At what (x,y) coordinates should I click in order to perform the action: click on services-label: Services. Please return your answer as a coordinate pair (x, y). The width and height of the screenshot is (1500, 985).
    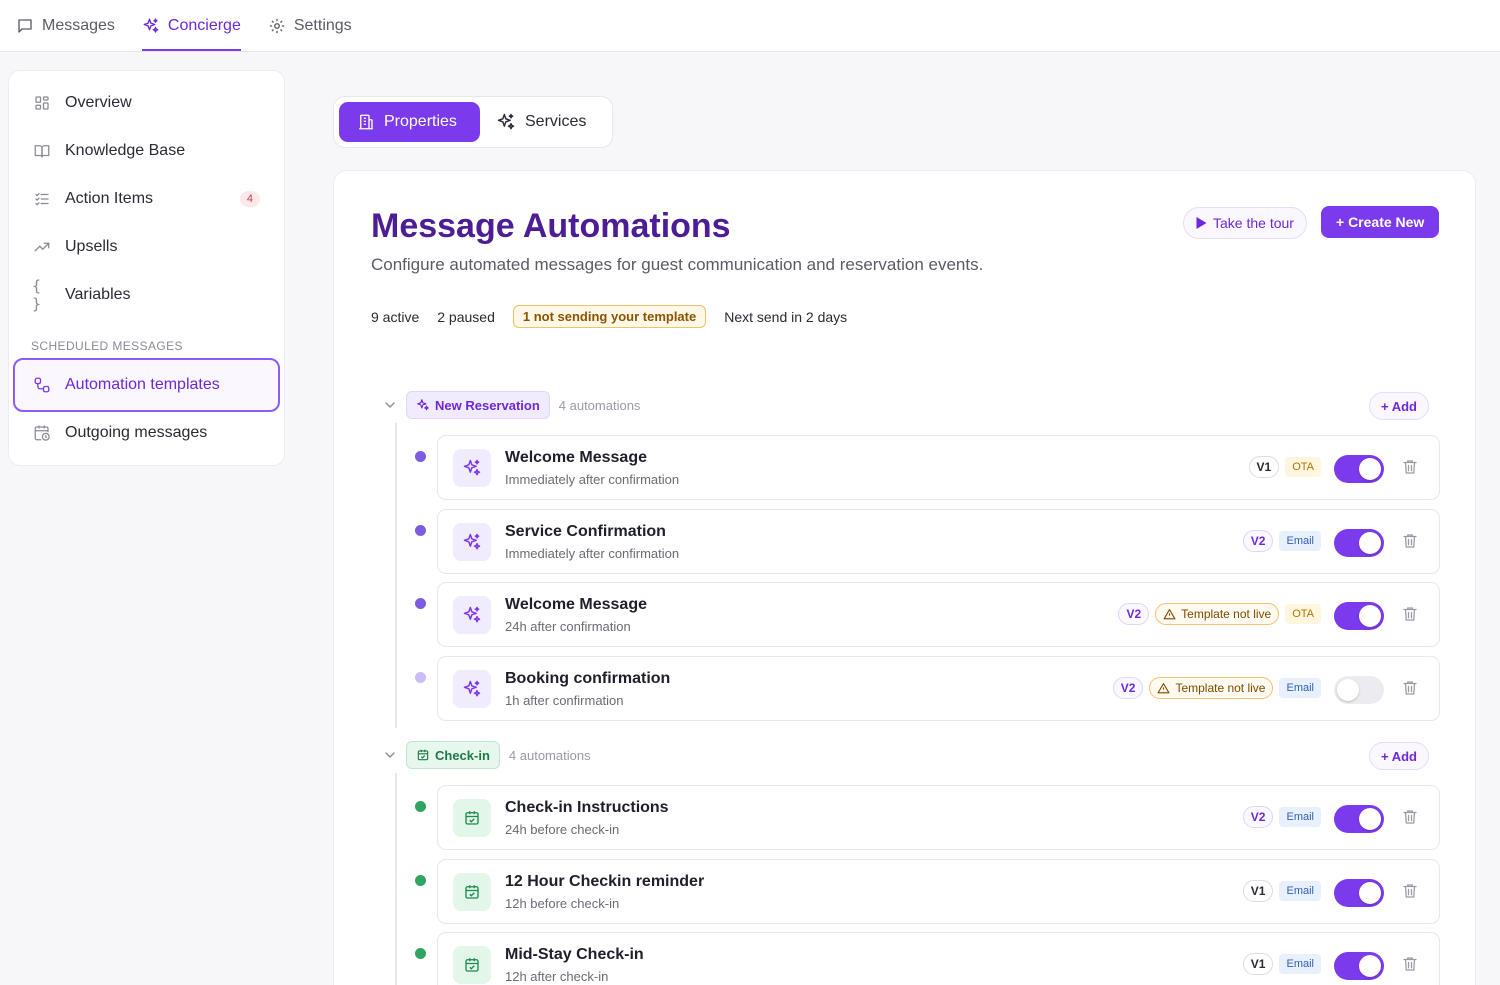
    Looking at the image, I should click on (556, 121).